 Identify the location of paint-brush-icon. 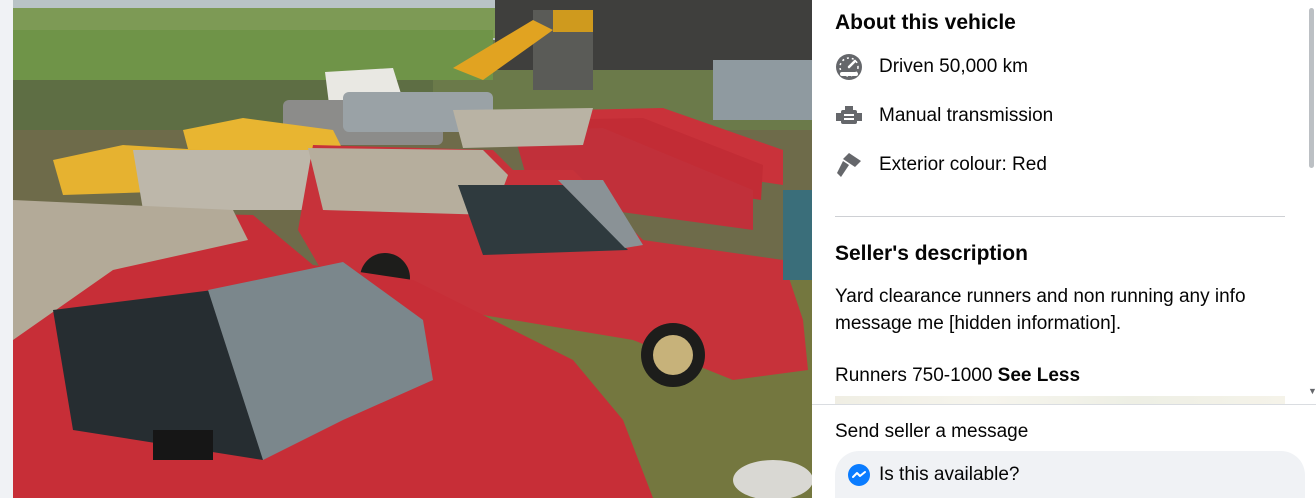
(849, 165).